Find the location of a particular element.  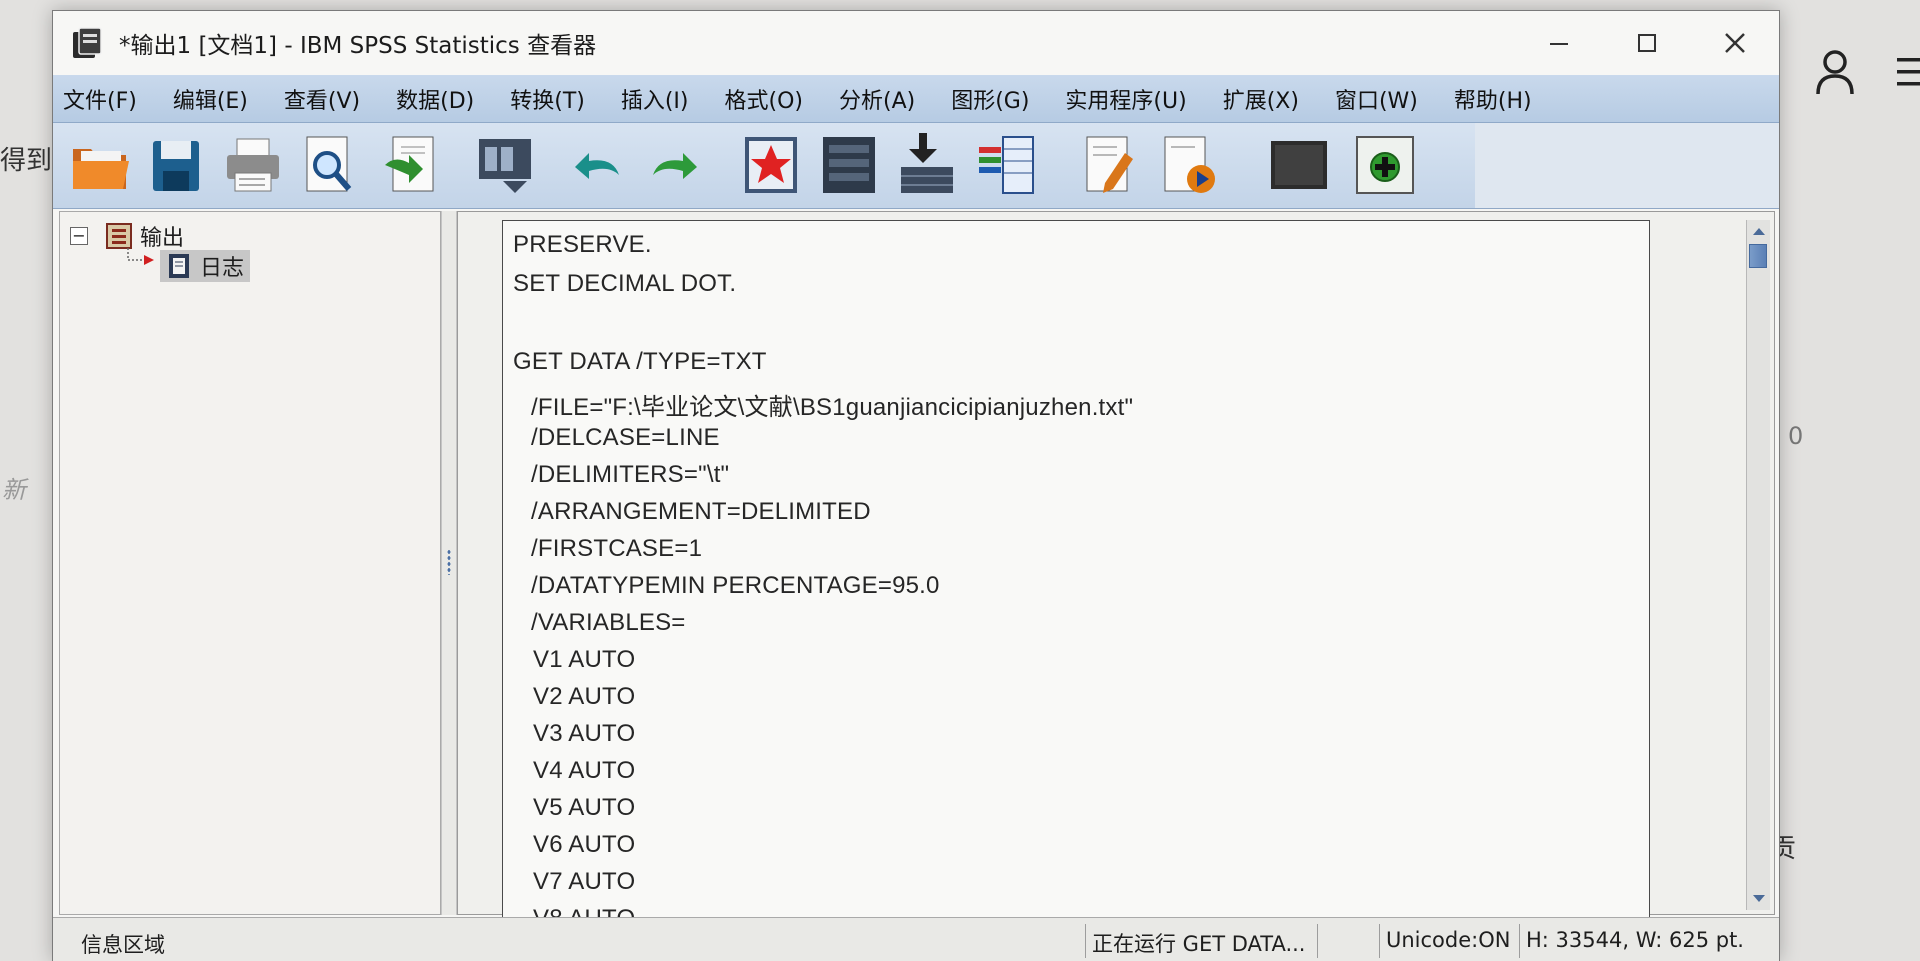

save-icon is located at coordinates (177, 165).